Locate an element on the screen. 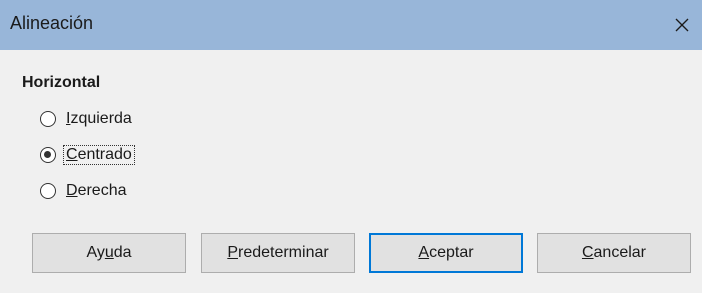 The height and width of the screenshot is (293, 702). reset-button: Predeterminar is located at coordinates (278, 253).